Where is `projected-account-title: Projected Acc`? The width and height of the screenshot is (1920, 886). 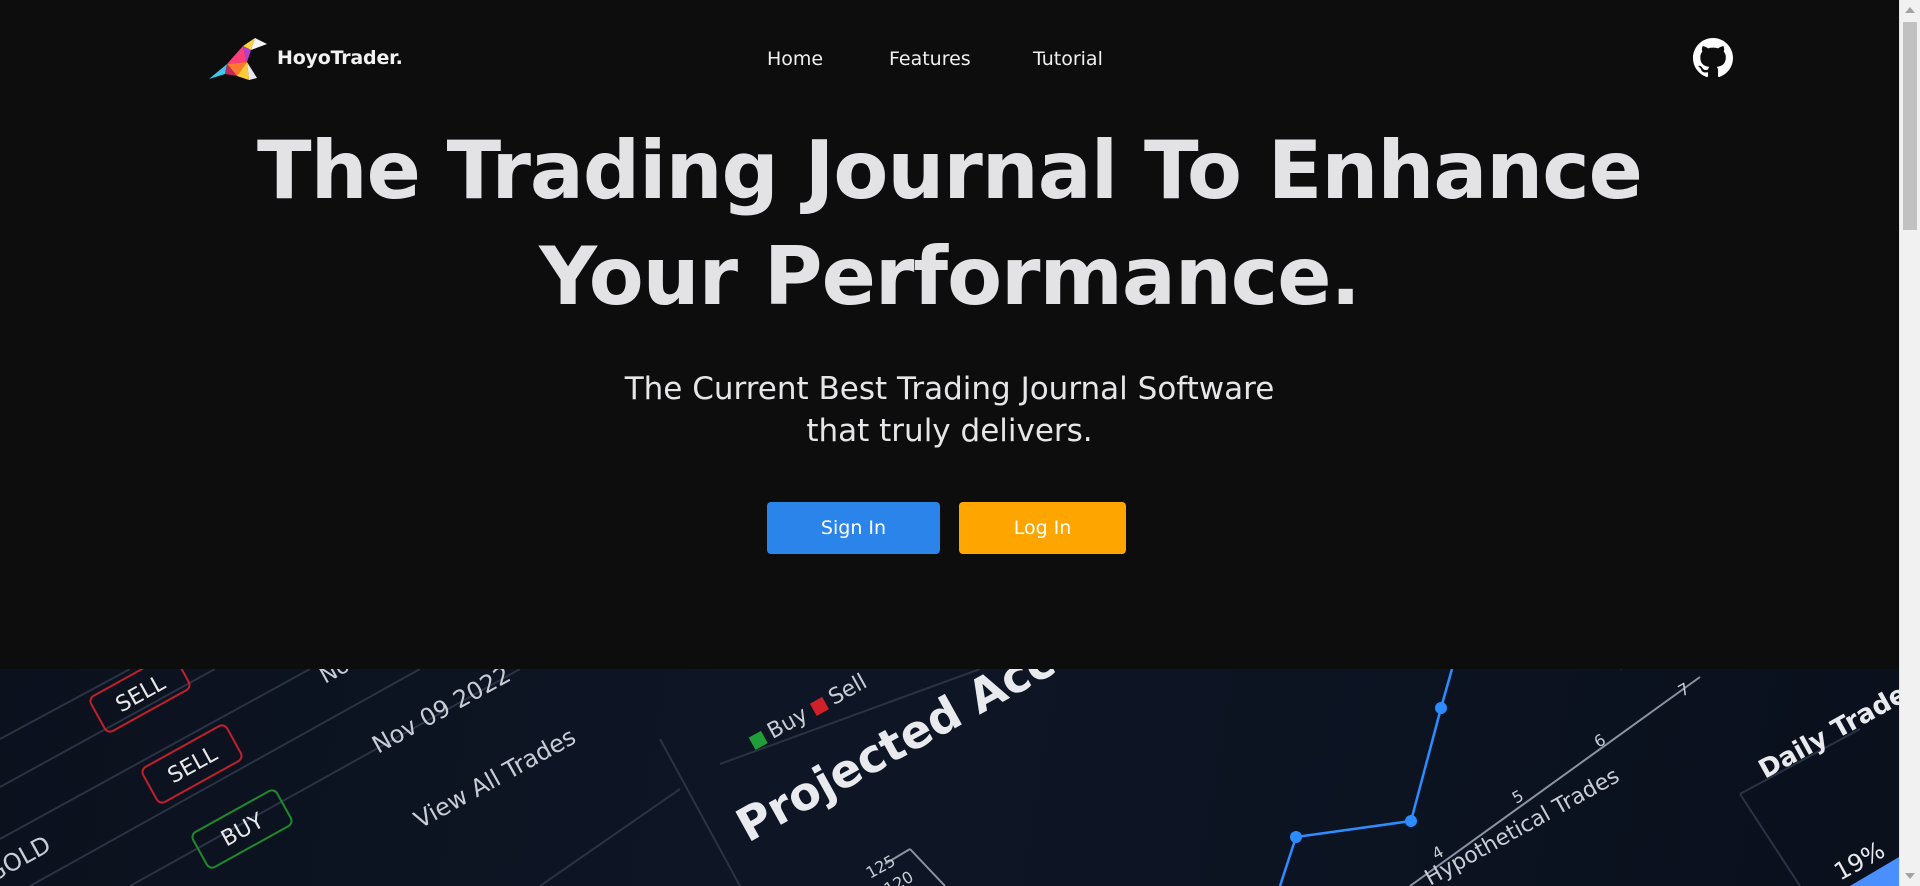 projected-account-title: Projected Acc is located at coordinates (895, 761).